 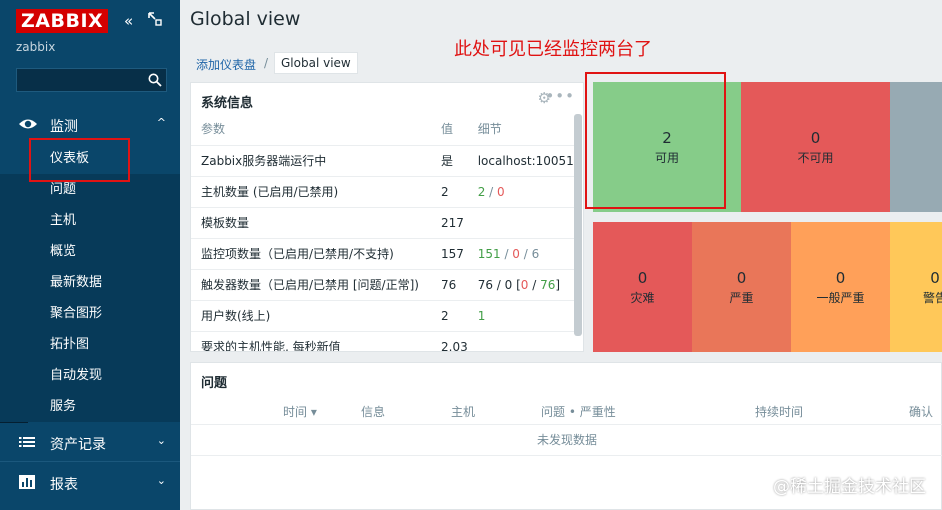 I want to click on severity-disaster: 0 灾难, so click(x=642, y=287).